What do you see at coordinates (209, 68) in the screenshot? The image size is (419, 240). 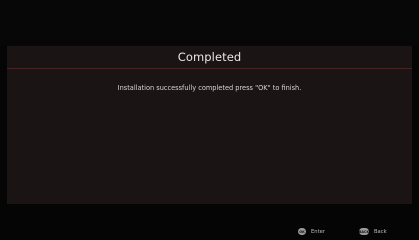 I see `title-divider` at bounding box center [209, 68].